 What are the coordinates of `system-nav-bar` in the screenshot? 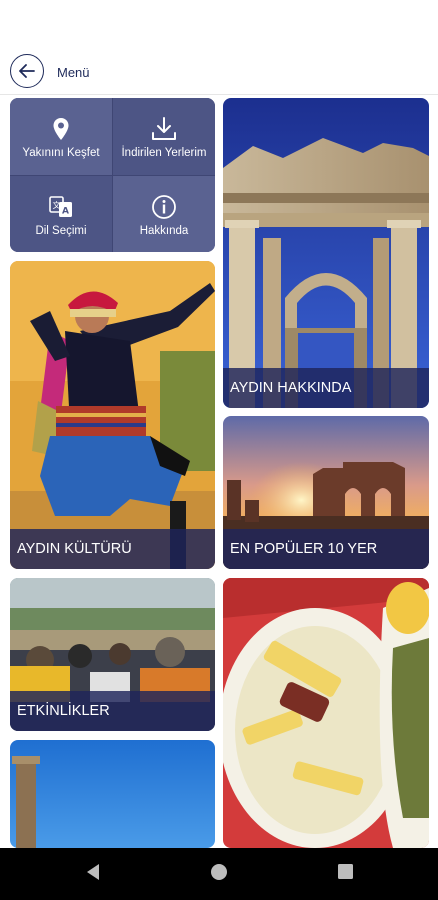 It's located at (219, 874).